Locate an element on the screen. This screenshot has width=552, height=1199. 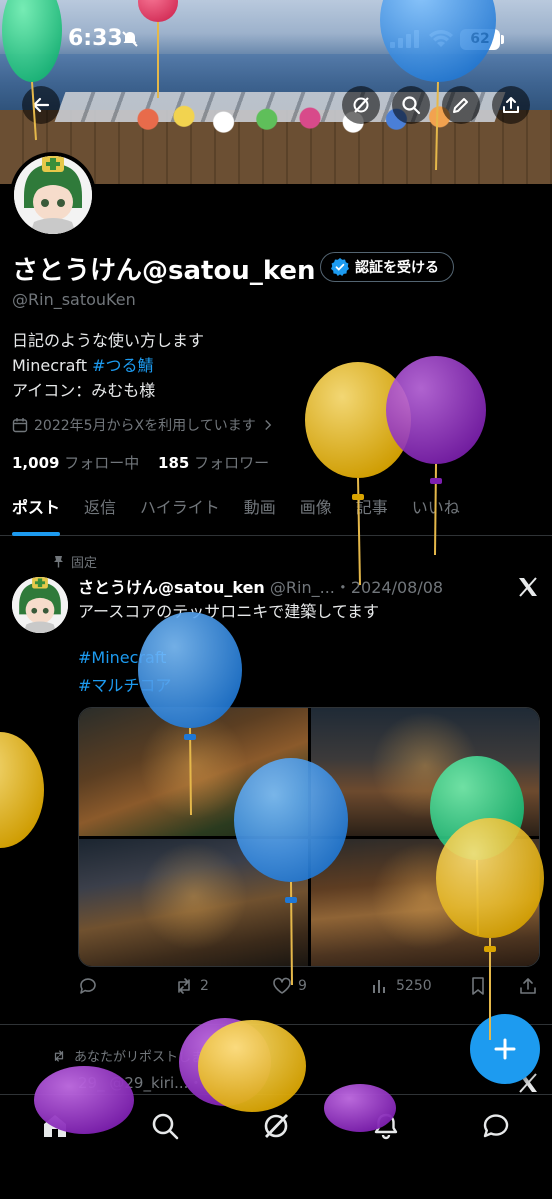
follow-stats: 1,009 フォロー中 185 フォロワー is located at coordinates (147, 462).